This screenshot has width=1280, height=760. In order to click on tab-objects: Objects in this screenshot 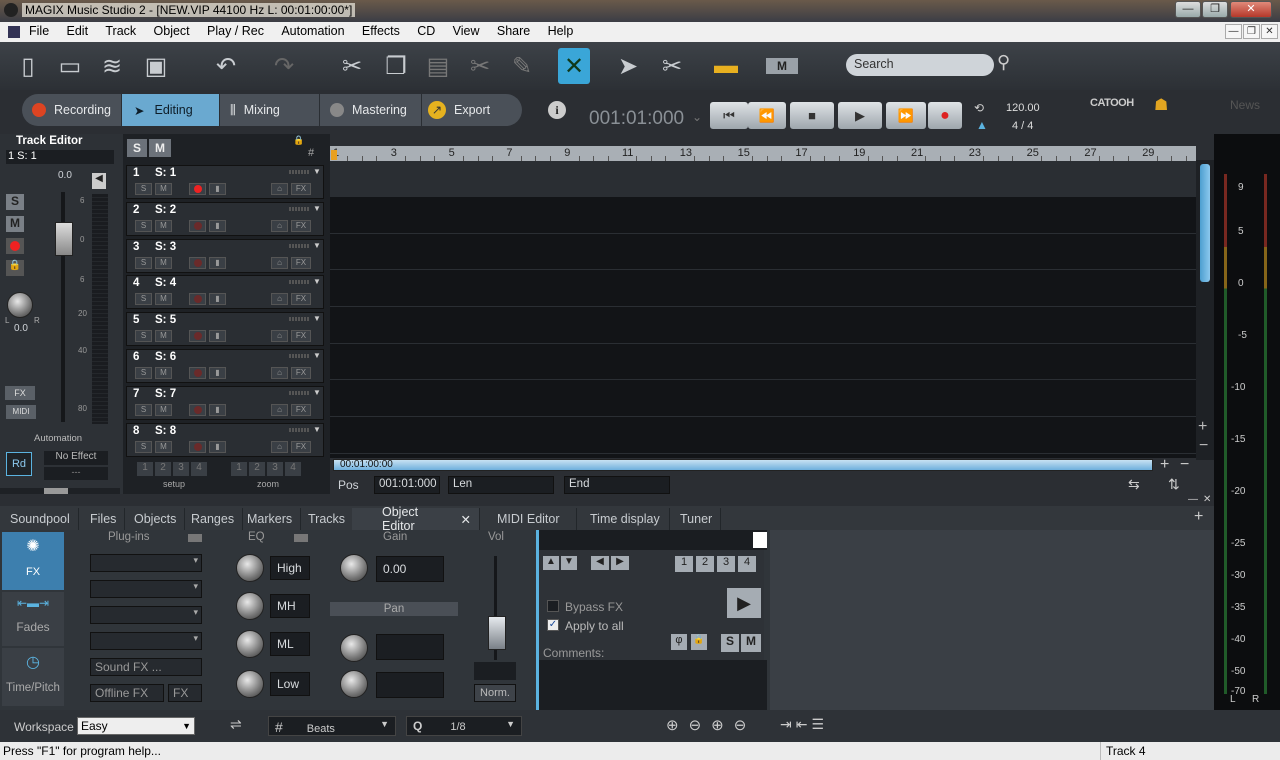, I will do `click(156, 519)`.